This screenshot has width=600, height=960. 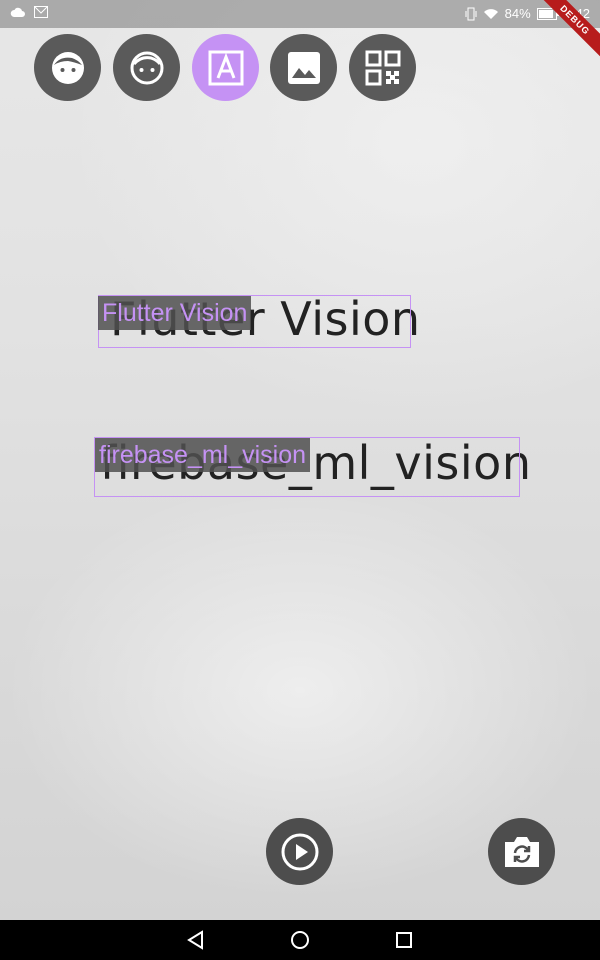 I want to click on battery-percent: 84%, so click(x=517, y=13).